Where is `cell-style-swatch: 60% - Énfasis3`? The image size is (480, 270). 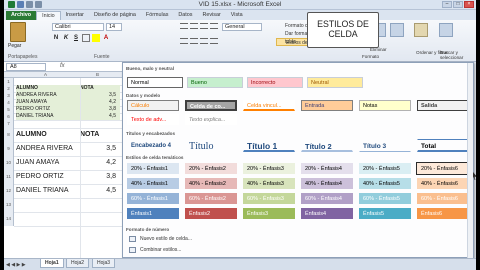
cell-style-swatch: 60% - Énfasis3 is located at coordinates (269, 198).